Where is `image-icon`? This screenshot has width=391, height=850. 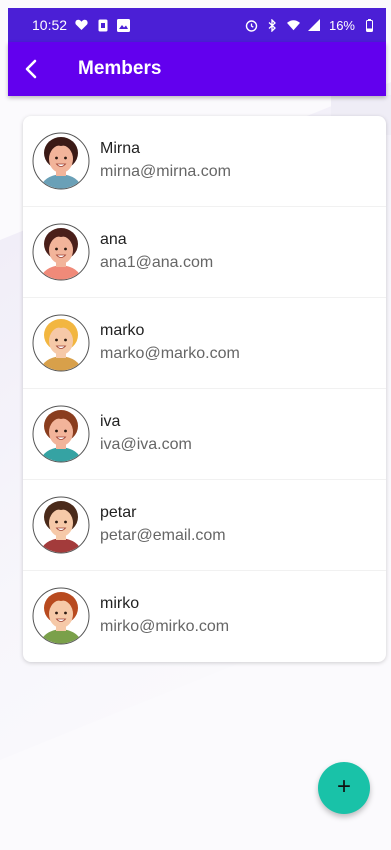
image-icon is located at coordinates (124, 25).